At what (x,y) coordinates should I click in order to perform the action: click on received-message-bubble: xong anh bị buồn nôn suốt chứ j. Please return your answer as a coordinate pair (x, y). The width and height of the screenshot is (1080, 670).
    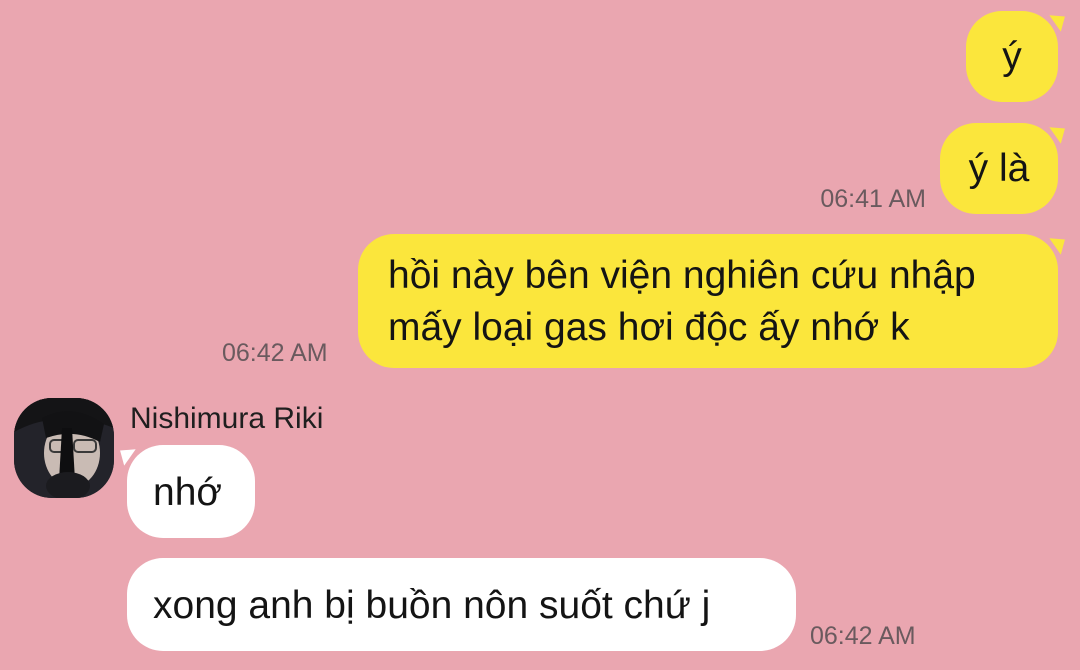
    Looking at the image, I should click on (461, 604).